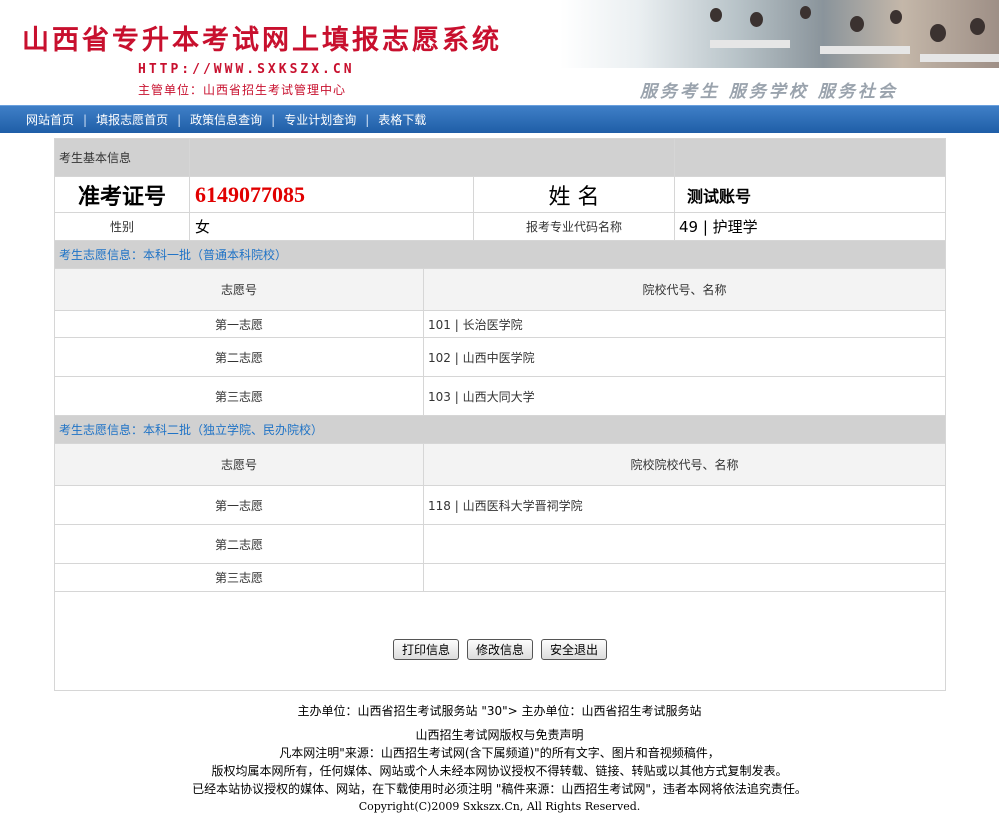  I want to click on gender-value: 女, so click(332, 226).